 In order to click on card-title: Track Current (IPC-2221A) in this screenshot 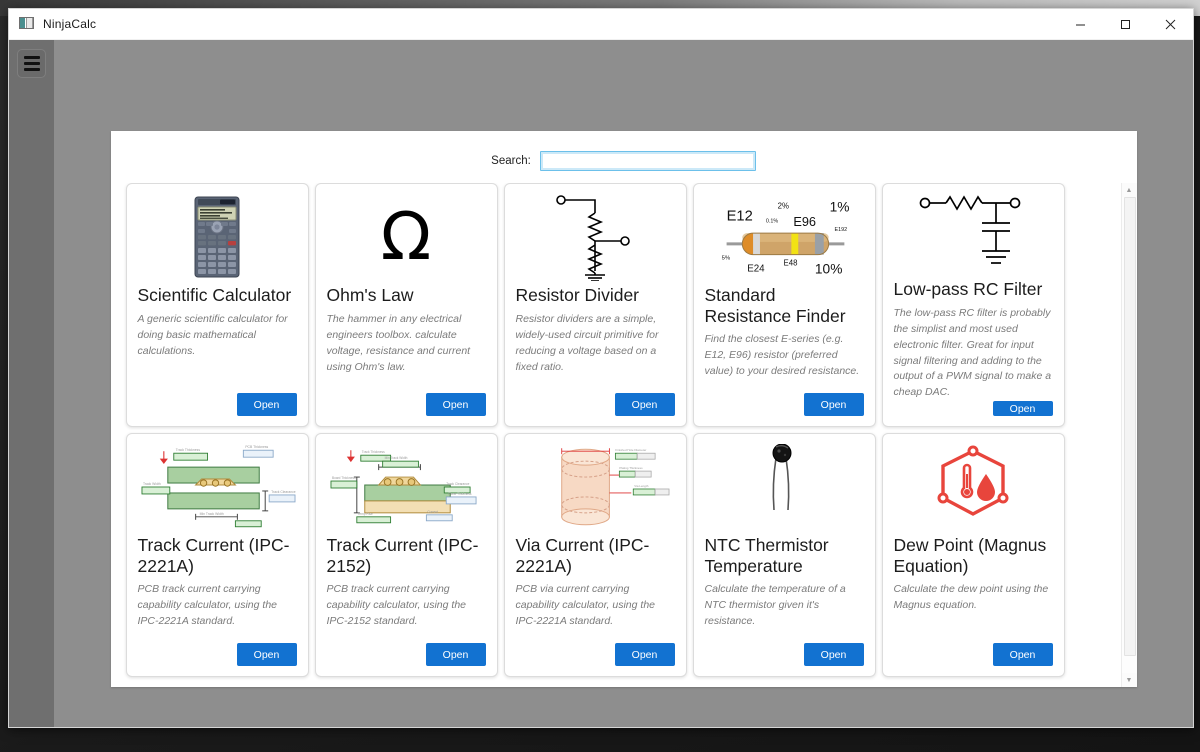, I will do `click(213, 555)`.